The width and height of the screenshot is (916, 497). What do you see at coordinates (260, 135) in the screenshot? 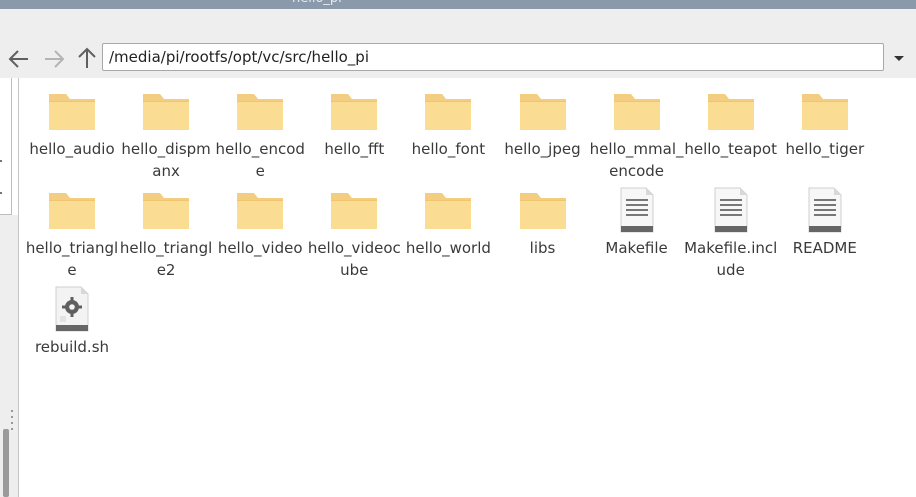
I see `folder-item: hello_encode` at bounding box center [260, 135].